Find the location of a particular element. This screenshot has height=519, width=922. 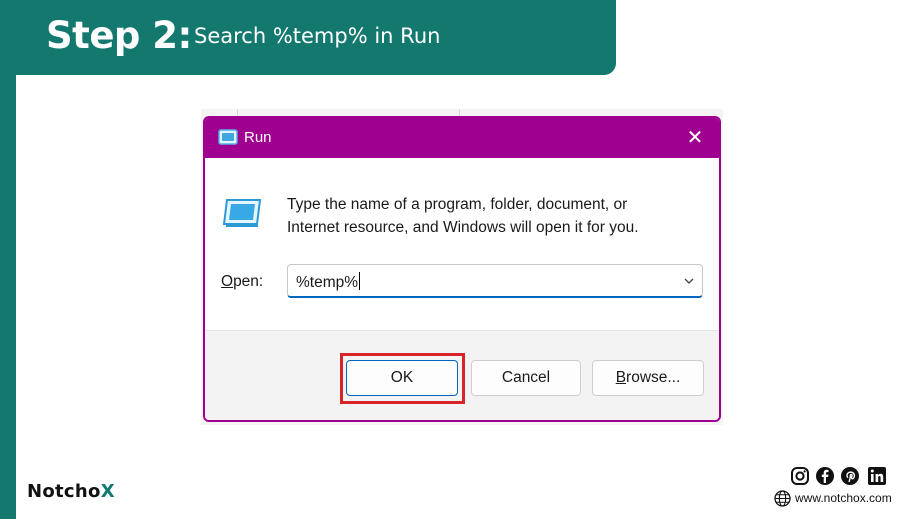

open-label: Open: is located at coordinates (242, 282).